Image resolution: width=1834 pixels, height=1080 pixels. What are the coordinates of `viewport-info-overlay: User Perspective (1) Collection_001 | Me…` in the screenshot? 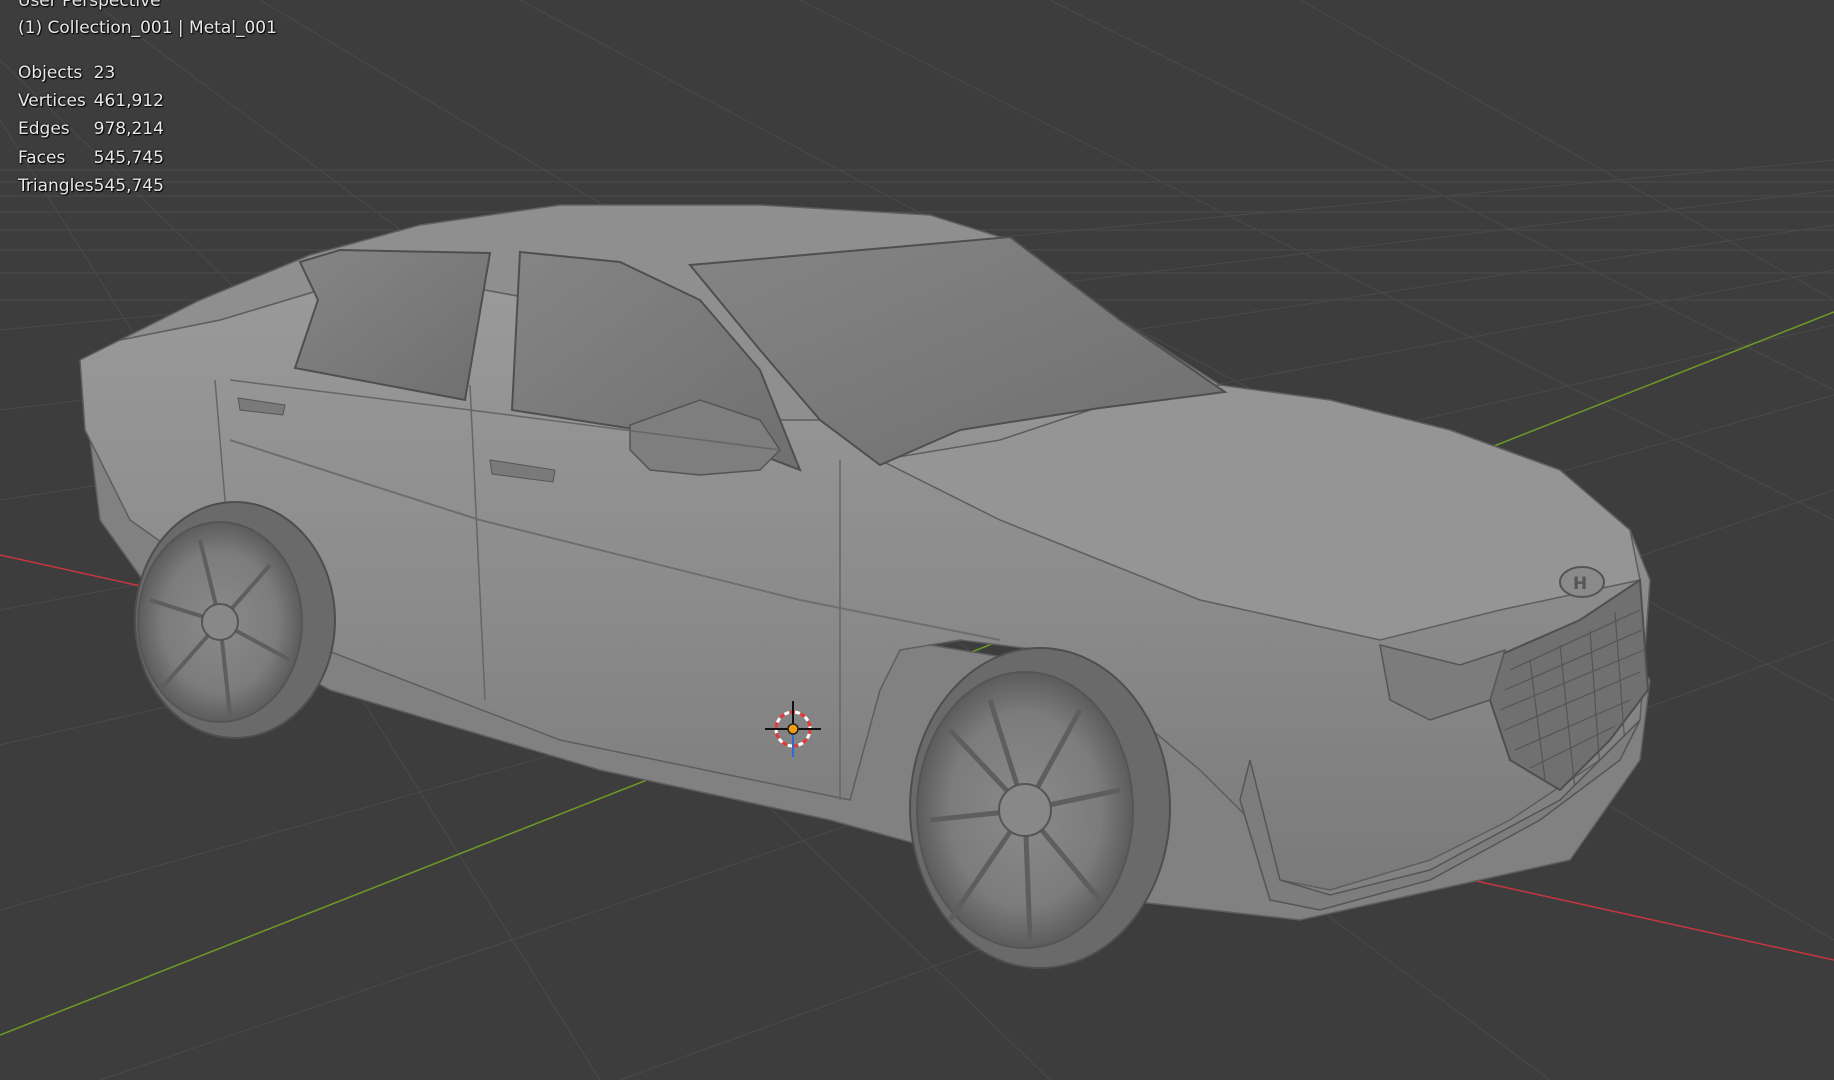 It's located at (143, 98).